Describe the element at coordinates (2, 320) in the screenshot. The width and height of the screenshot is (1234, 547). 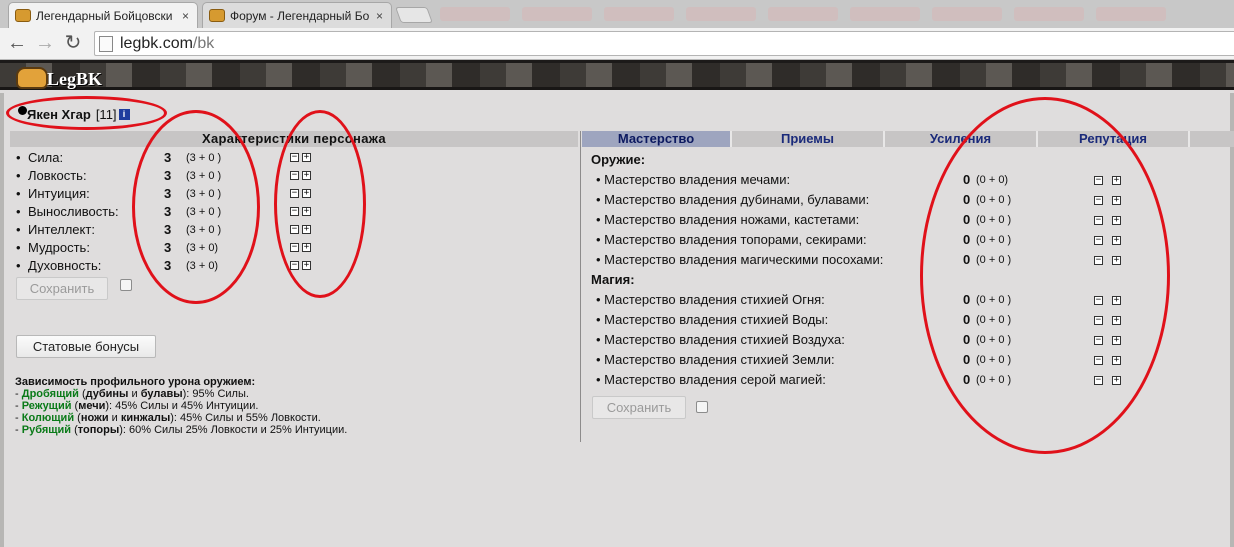
I see `frame-edge-left` at that location.